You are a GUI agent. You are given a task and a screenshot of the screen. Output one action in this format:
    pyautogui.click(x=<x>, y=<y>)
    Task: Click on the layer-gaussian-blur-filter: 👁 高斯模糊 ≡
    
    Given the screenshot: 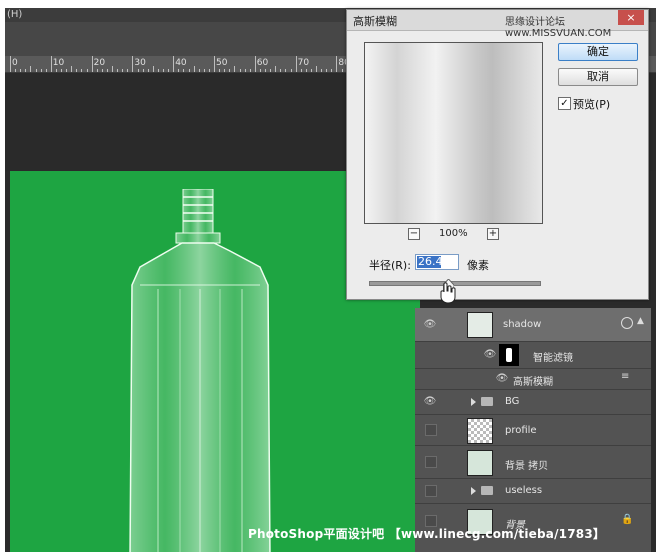 What is the action you would take?
    pyautogui.click(x=533, y=379)
    